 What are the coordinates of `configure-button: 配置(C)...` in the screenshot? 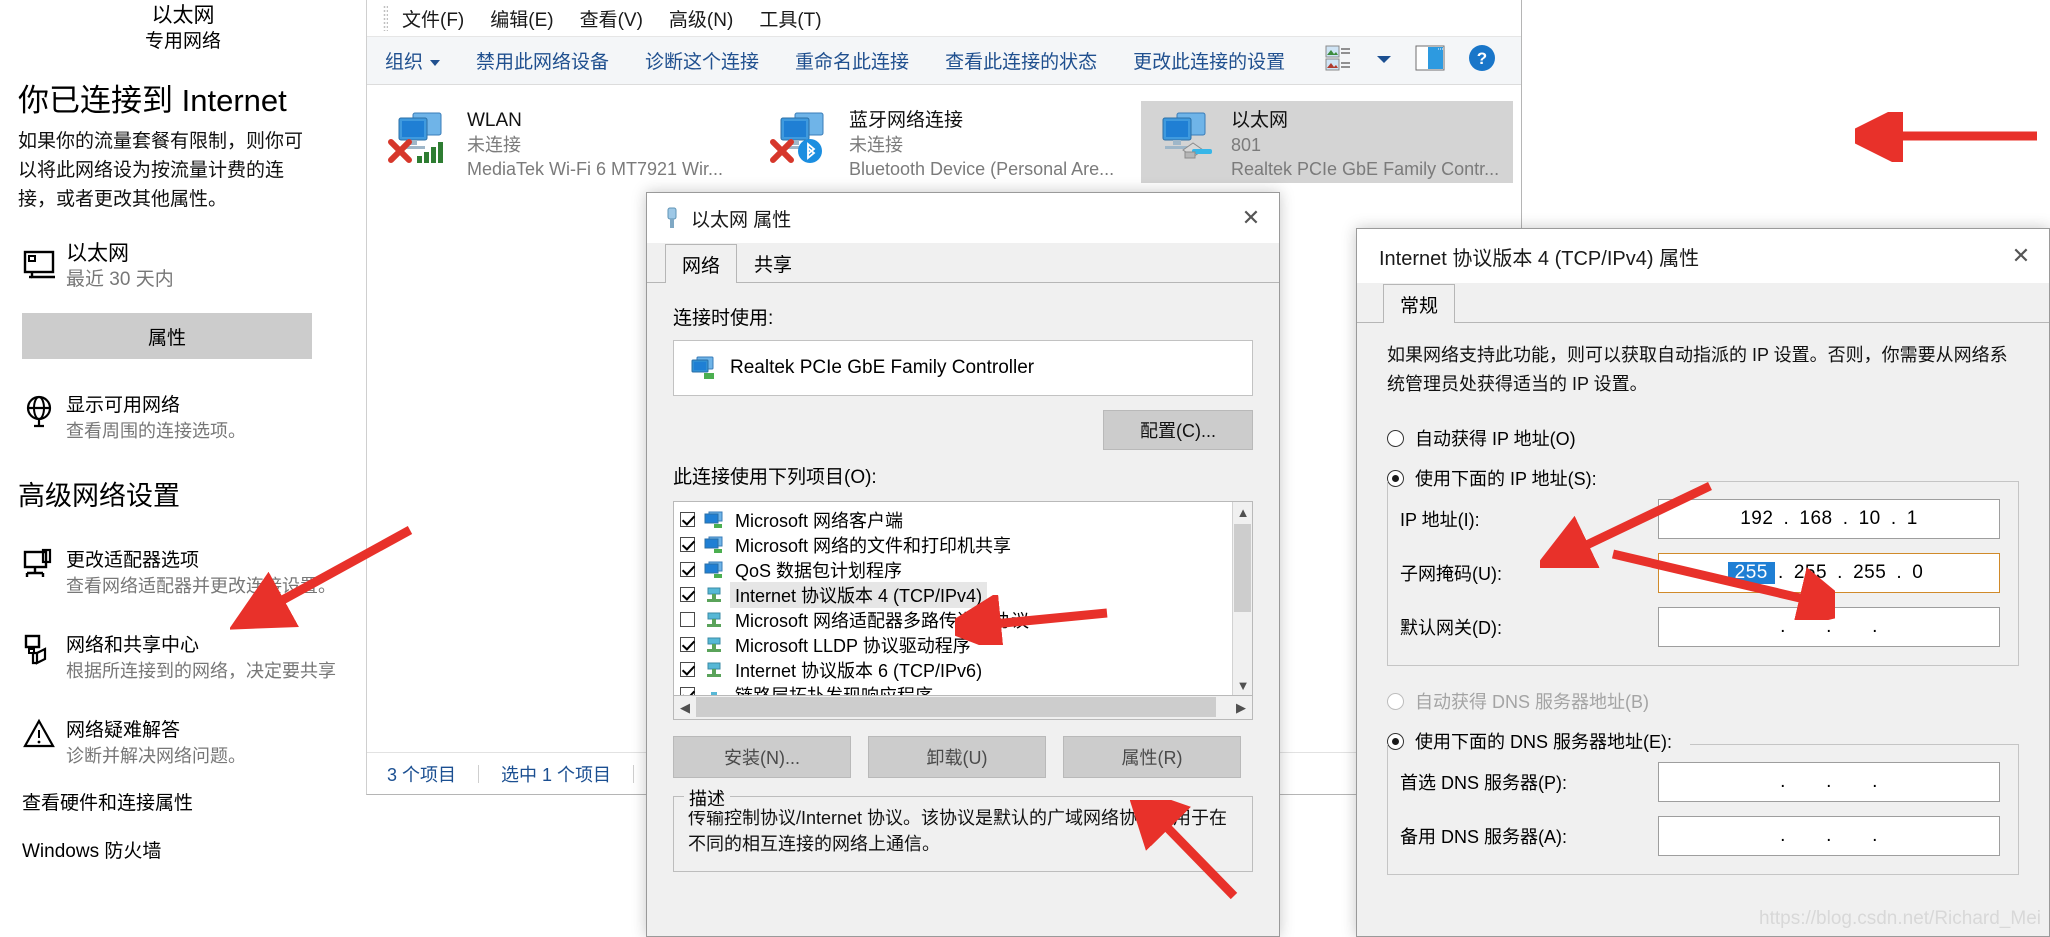 It's located at (1178, 430).